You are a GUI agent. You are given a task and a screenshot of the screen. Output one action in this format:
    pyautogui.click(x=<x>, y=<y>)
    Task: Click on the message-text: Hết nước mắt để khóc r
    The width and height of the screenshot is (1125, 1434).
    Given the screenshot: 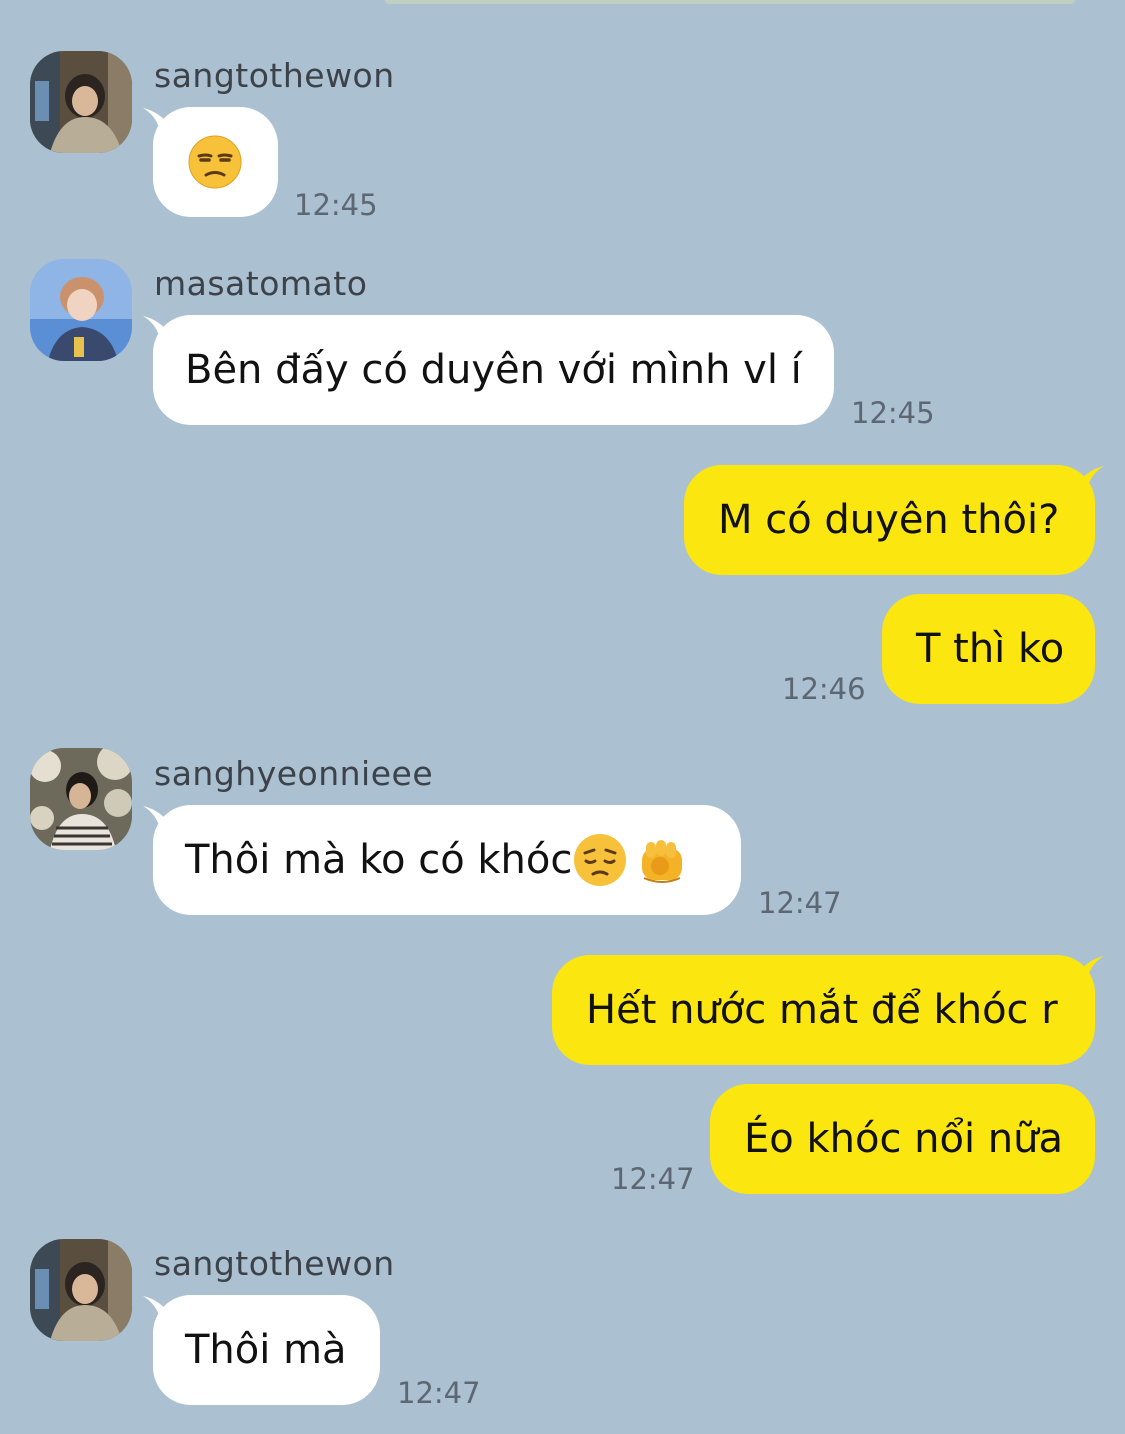 What is the action you would take?
    pyautogui.click(x=822, y=1010)
    